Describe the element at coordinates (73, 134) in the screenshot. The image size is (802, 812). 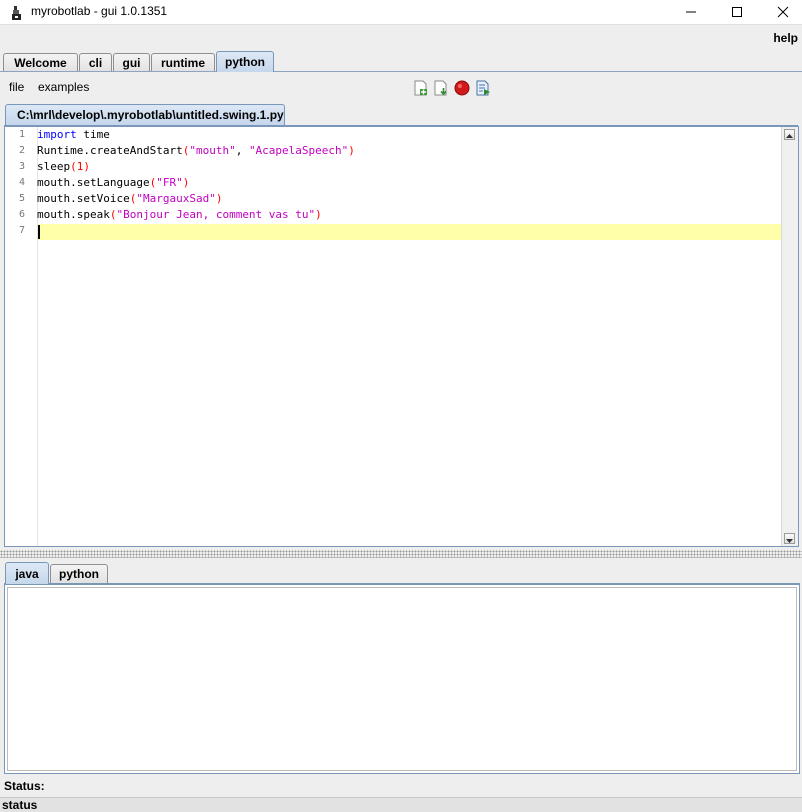
I see `code-line: import time` at that location.